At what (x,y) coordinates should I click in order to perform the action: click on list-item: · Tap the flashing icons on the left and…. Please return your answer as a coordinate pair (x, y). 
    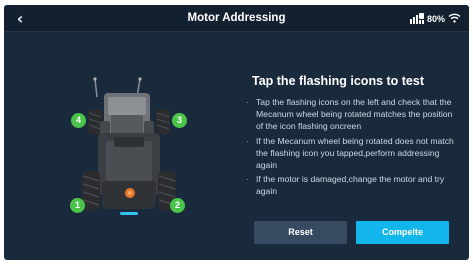
    Looking at the image, I should click on (351, 114).